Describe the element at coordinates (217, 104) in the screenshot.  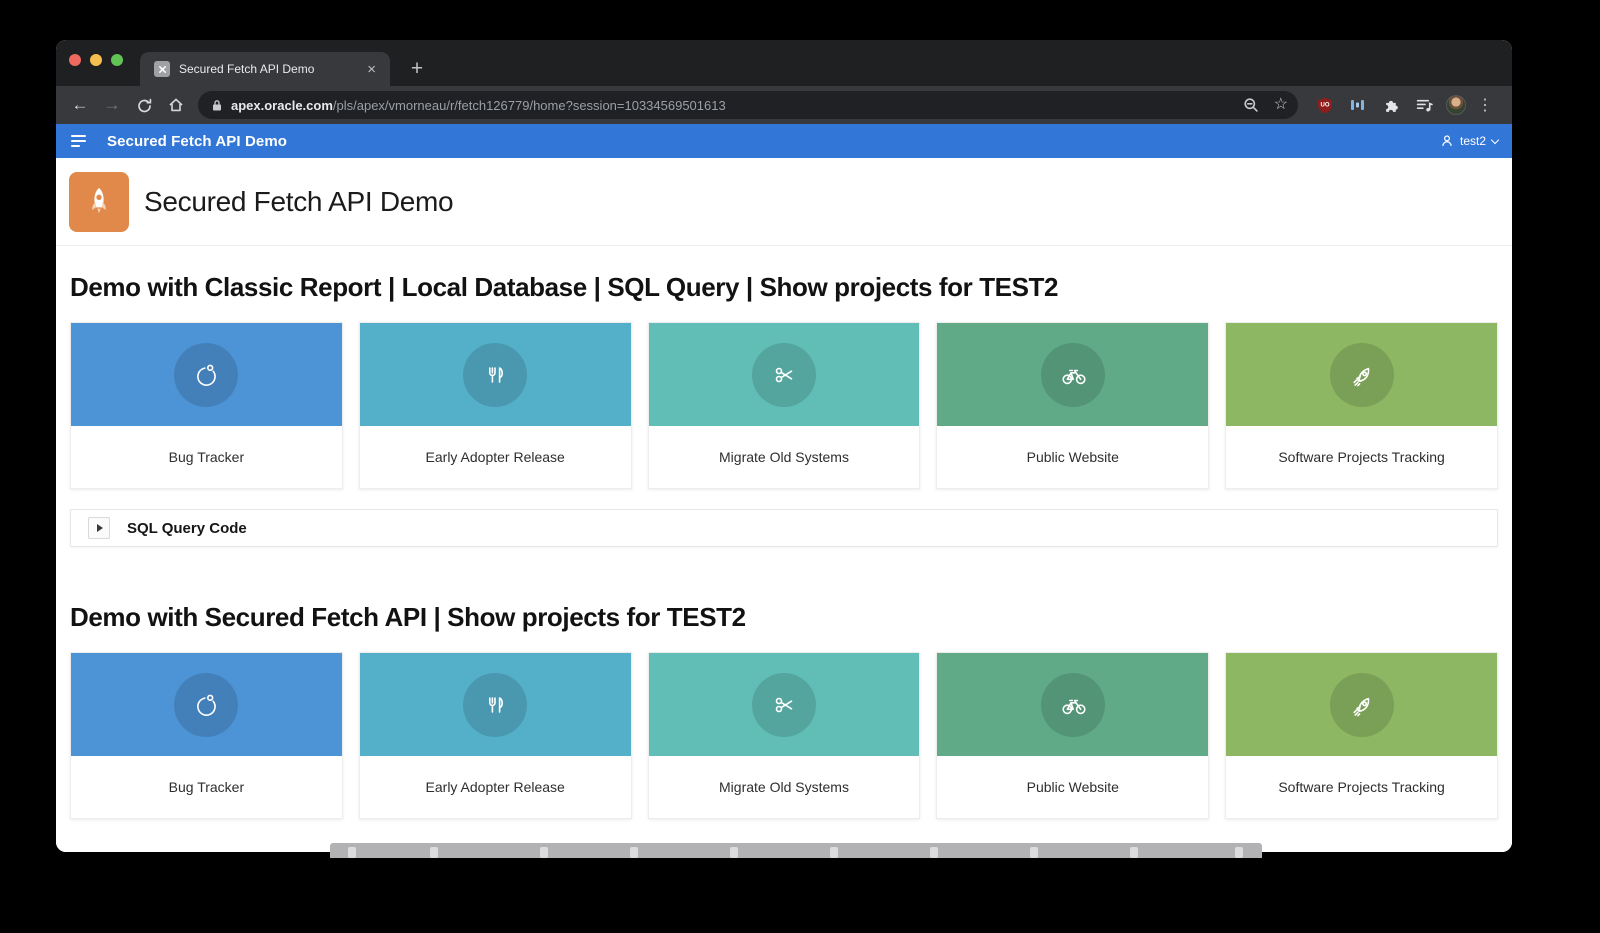
I see `lock-icon` at that location.